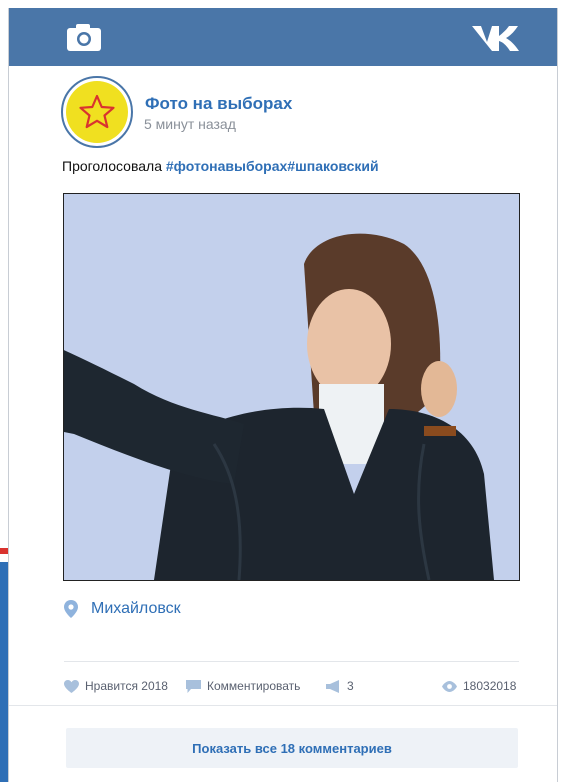 Image resolution: width=571 pixels, height=782 pixels. I want to click on megaphone-icon, so click(332, 686).